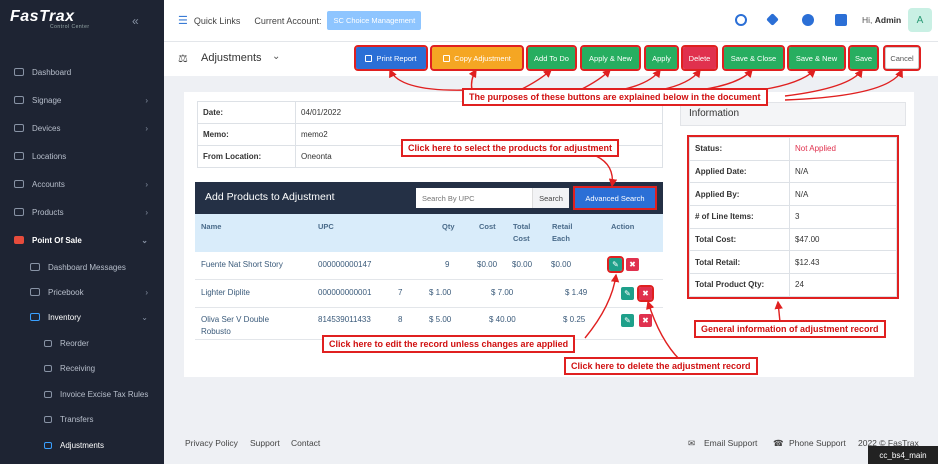  Describe the element at coordinates (19, 128) in the screenshot. I see `devices-icon` at that location.